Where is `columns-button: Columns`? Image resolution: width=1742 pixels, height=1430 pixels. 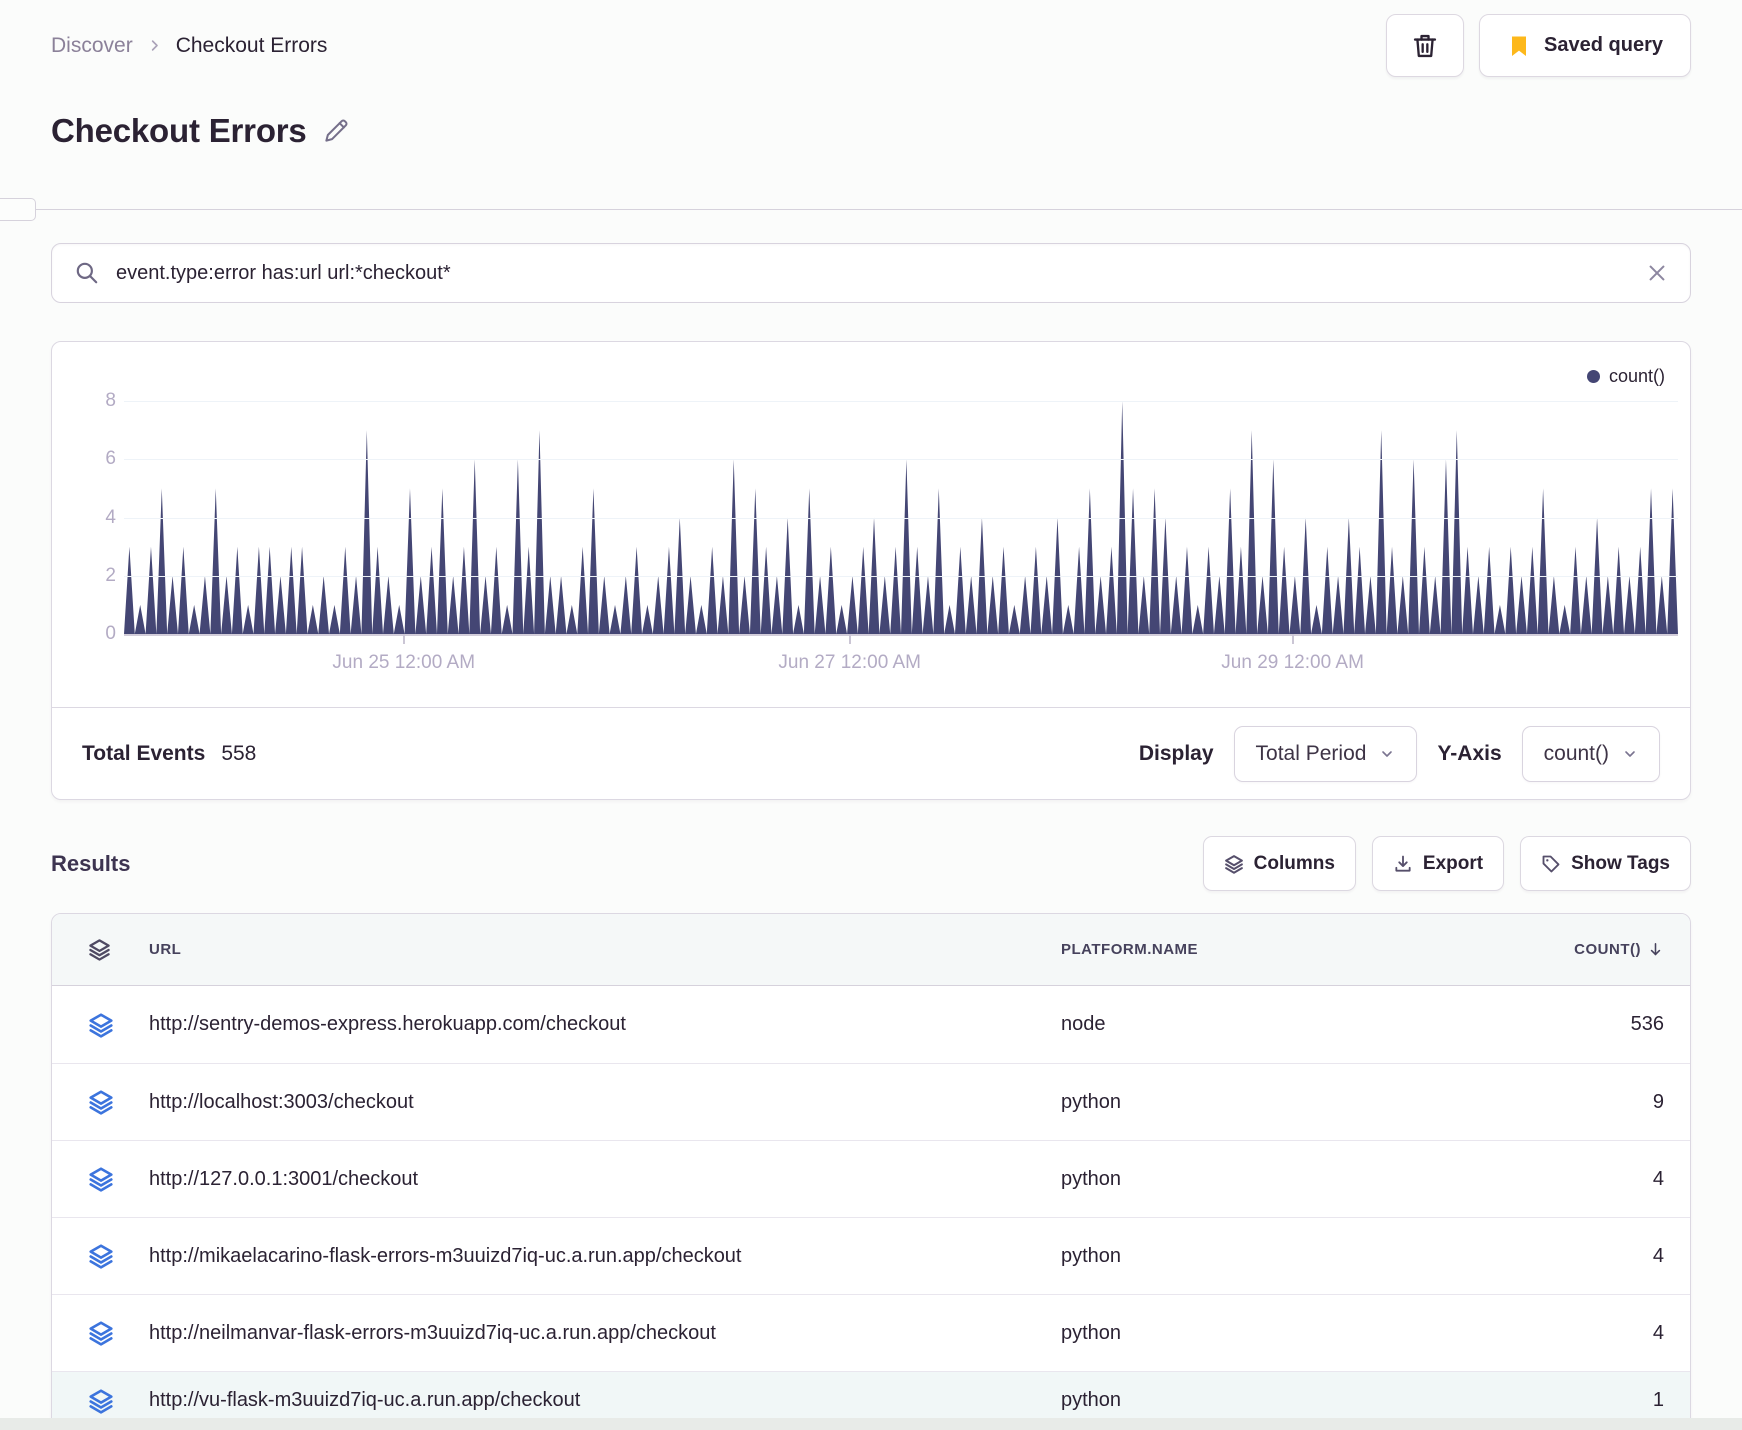 columns-button: Columns is located at coordinates (1279, 863).